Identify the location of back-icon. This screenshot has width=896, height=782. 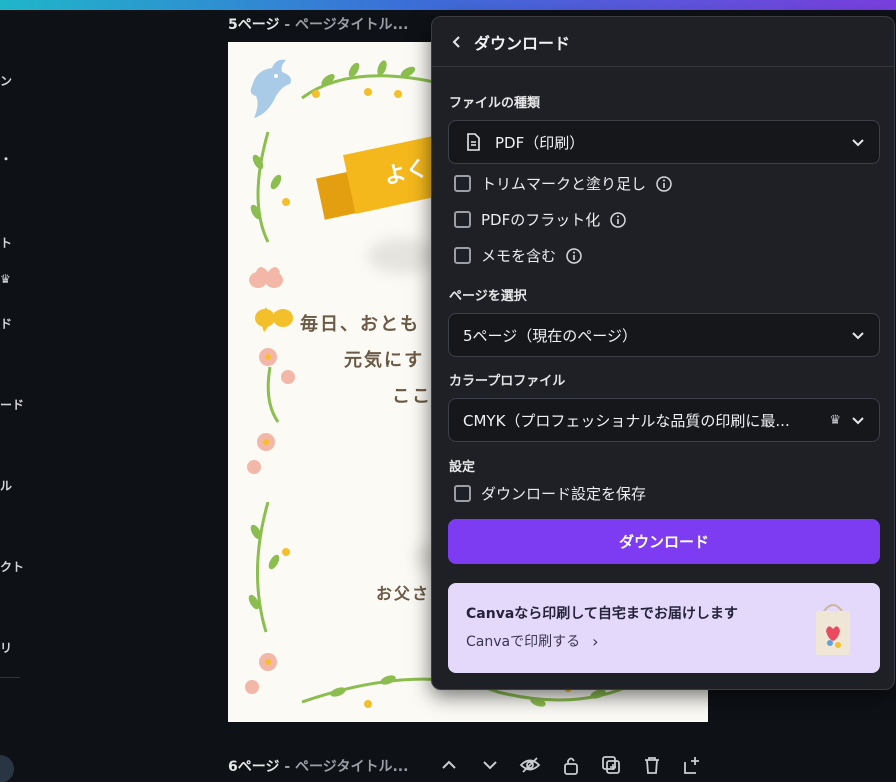
(457, 42).